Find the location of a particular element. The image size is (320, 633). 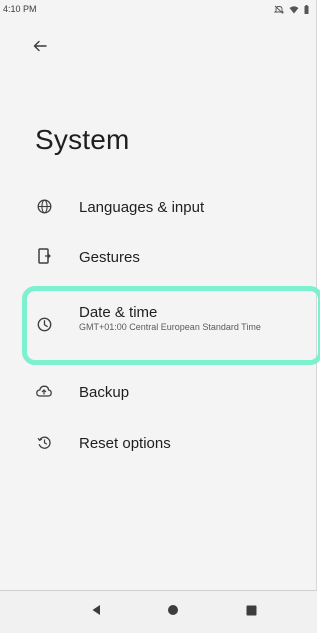

home-circle-icon is located at coordinates (173, 612).